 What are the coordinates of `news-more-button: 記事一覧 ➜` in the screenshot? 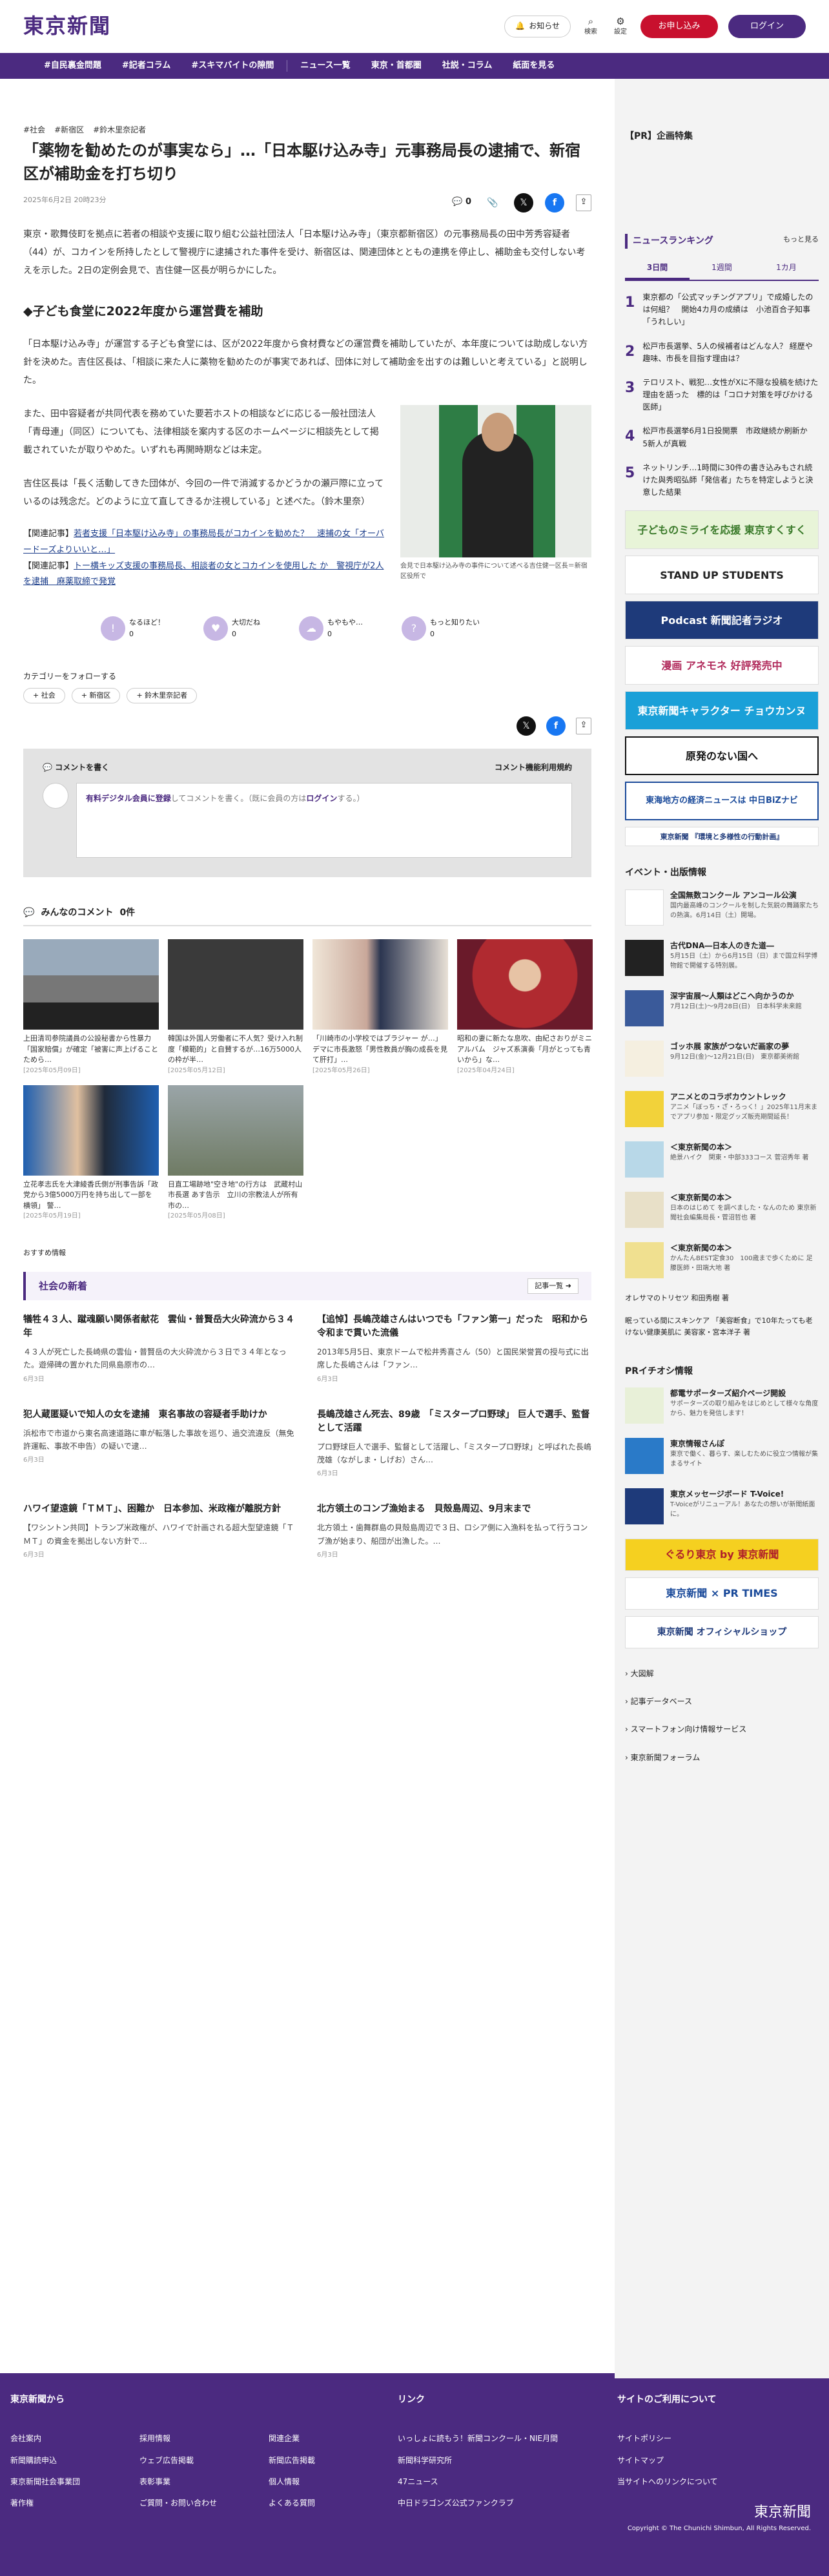 It's located at (552, 1286).